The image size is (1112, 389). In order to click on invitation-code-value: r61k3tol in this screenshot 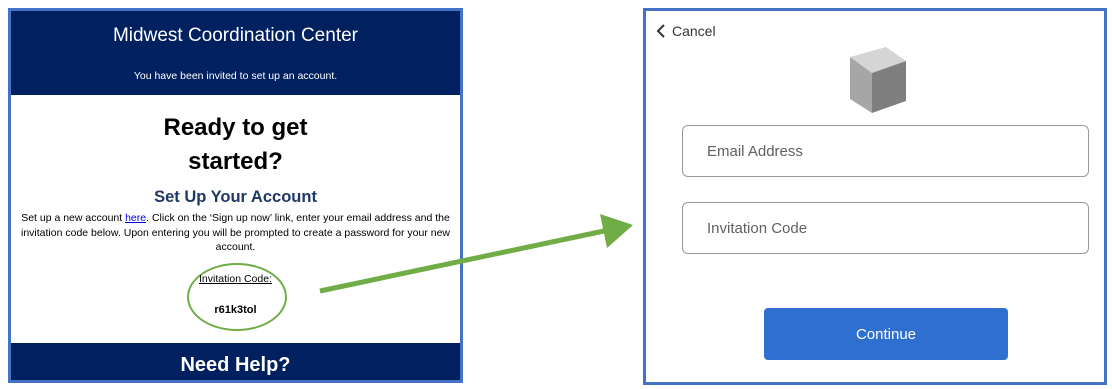, I will do `click(235, 310)`.